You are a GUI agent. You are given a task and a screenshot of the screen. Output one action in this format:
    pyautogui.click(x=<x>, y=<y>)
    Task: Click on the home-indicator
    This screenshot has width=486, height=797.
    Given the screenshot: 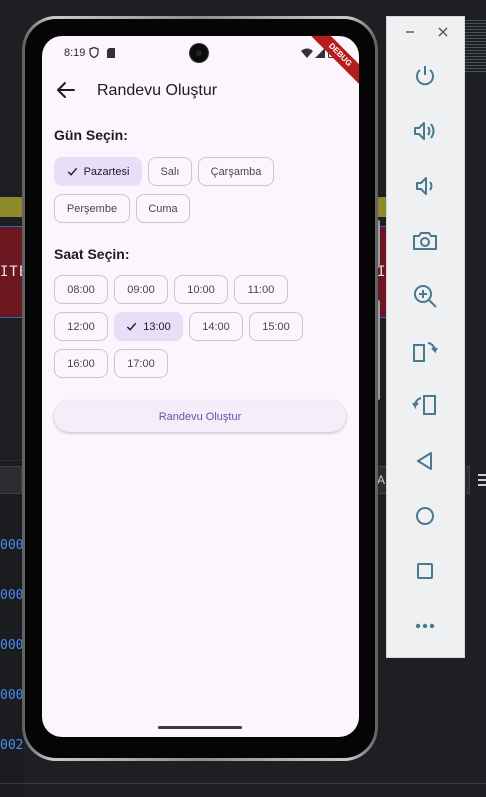 What is the action you would take?
    pyautogui.click(x=200, y=727)
    